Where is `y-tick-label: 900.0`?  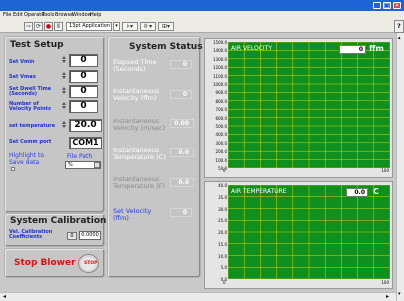 y-tick-label: 900.0 is located at coordinates (221, 93).